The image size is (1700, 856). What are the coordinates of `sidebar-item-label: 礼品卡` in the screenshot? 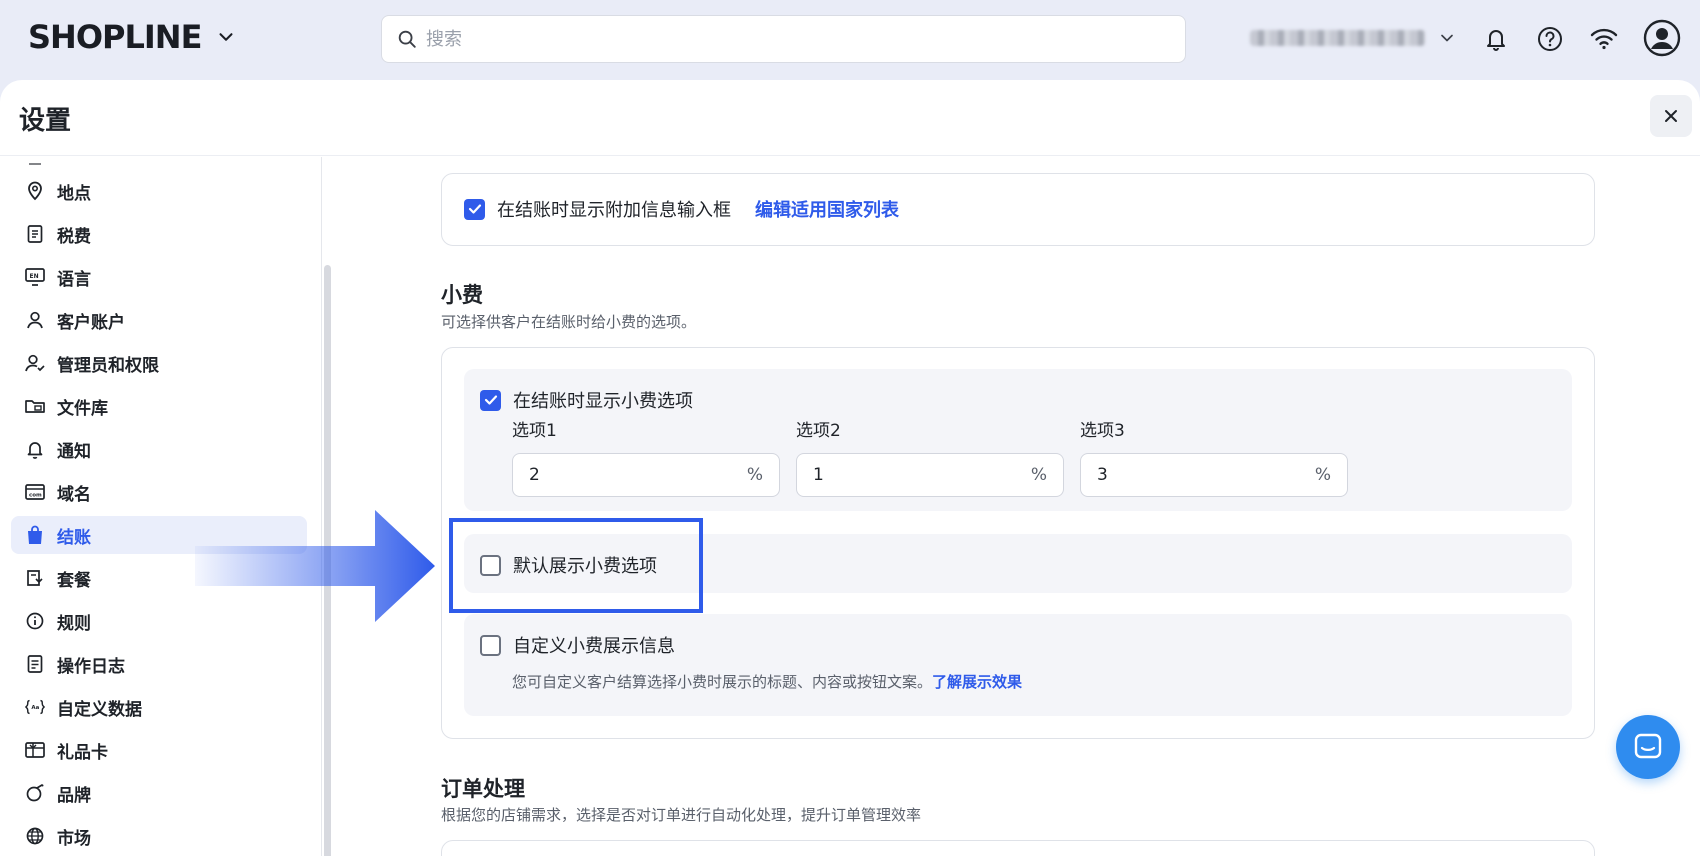 It's located at (82, 752).